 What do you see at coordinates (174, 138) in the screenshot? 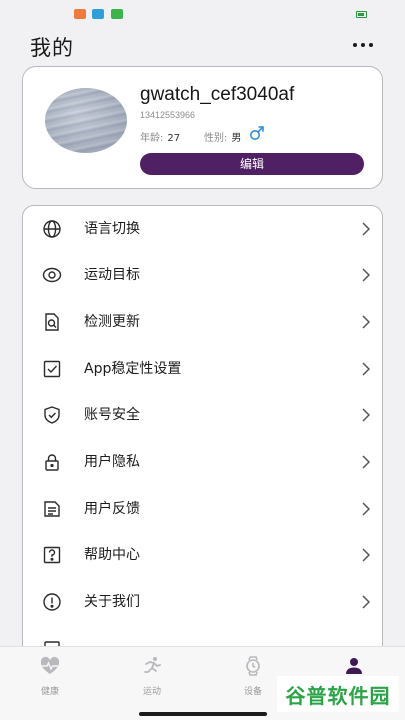
I see `age-value: 27` at bounding box center [174, 138].